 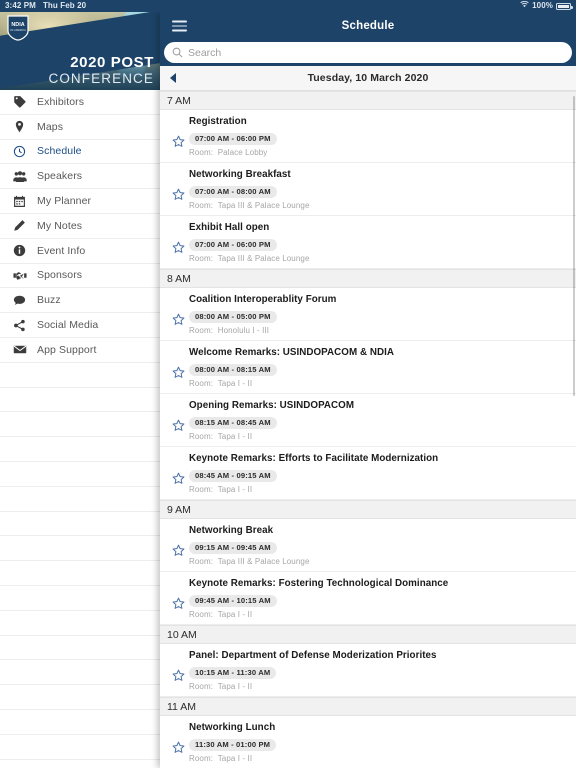 What do you see at coordinates (59, 151) in the screenshot?
I see `sidebar-item-label: Schedule` at bounding box center [59, 151].